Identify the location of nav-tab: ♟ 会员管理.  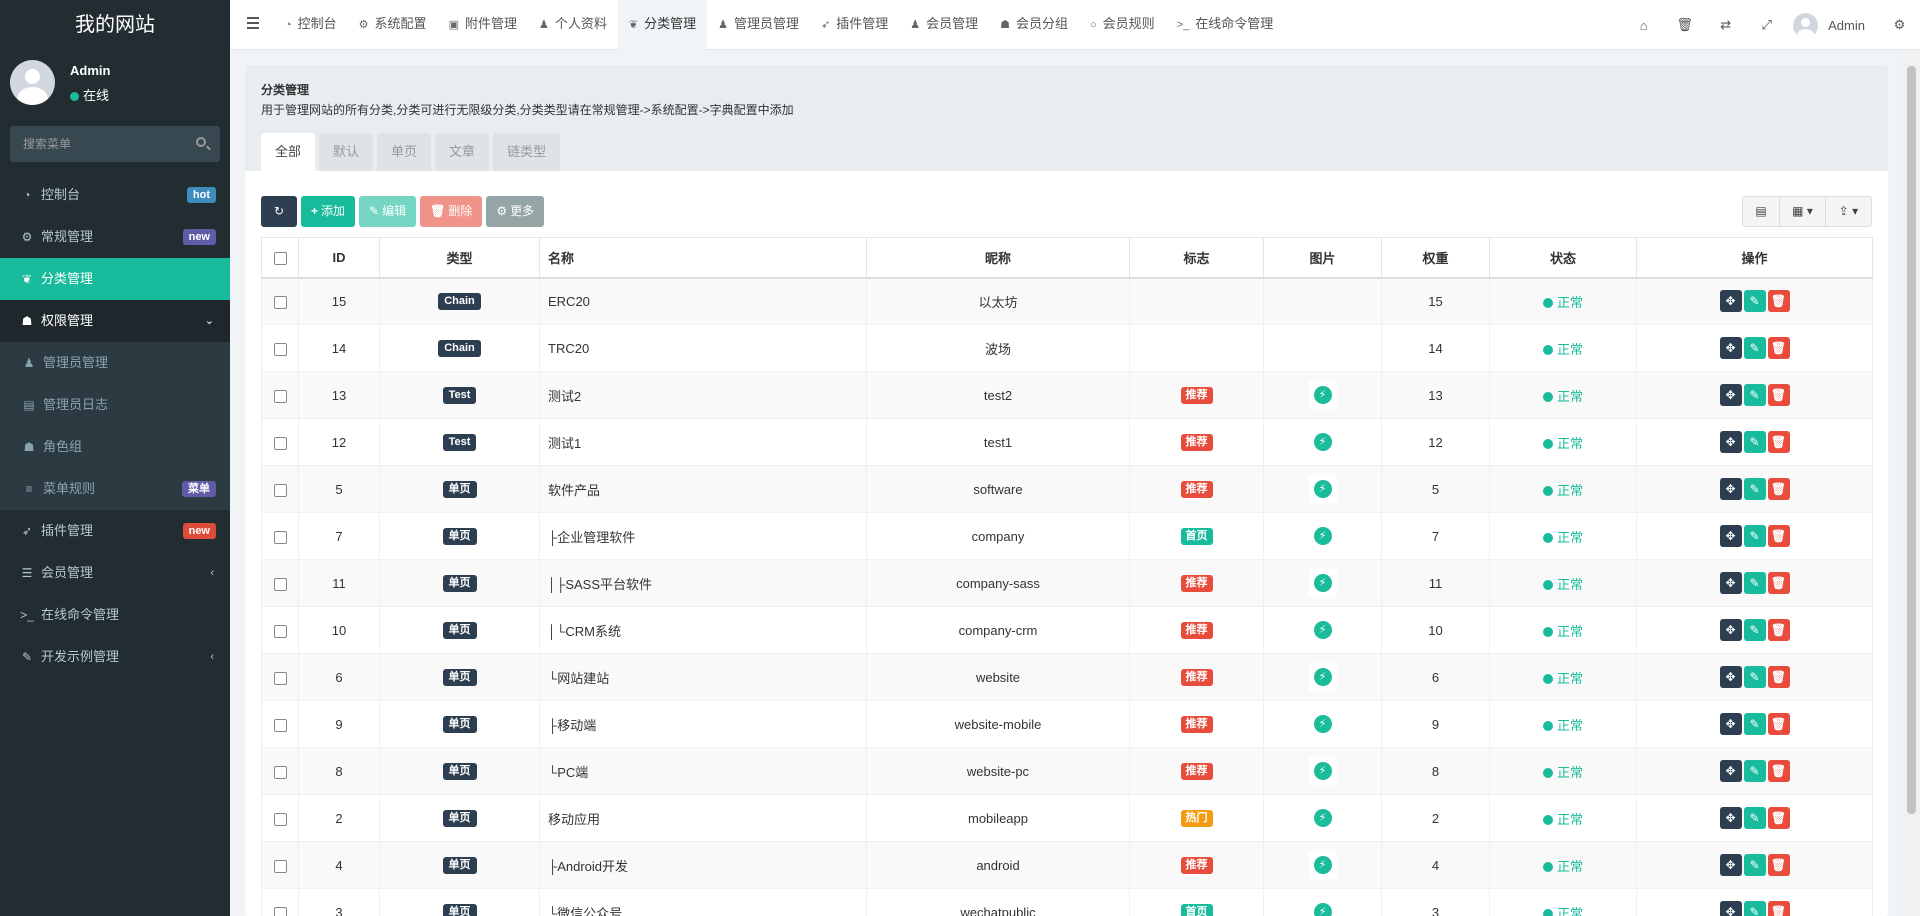
(944, 25).